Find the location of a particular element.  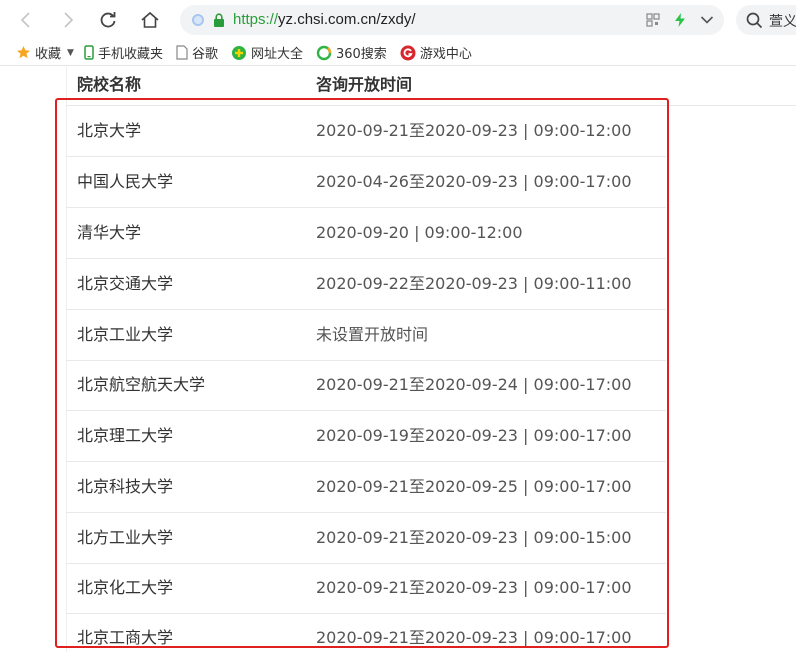

forward-button is located at coordinates (68, 20).